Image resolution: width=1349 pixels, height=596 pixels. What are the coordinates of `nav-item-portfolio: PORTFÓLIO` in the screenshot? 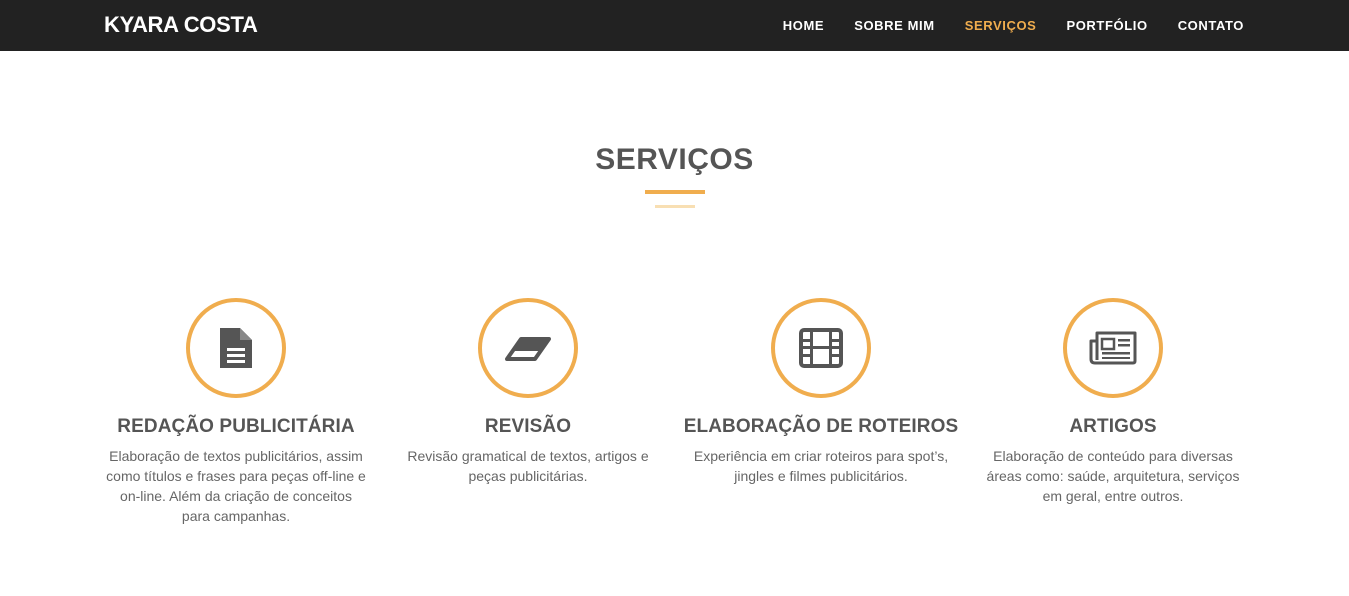 It's located at (1106, 26).